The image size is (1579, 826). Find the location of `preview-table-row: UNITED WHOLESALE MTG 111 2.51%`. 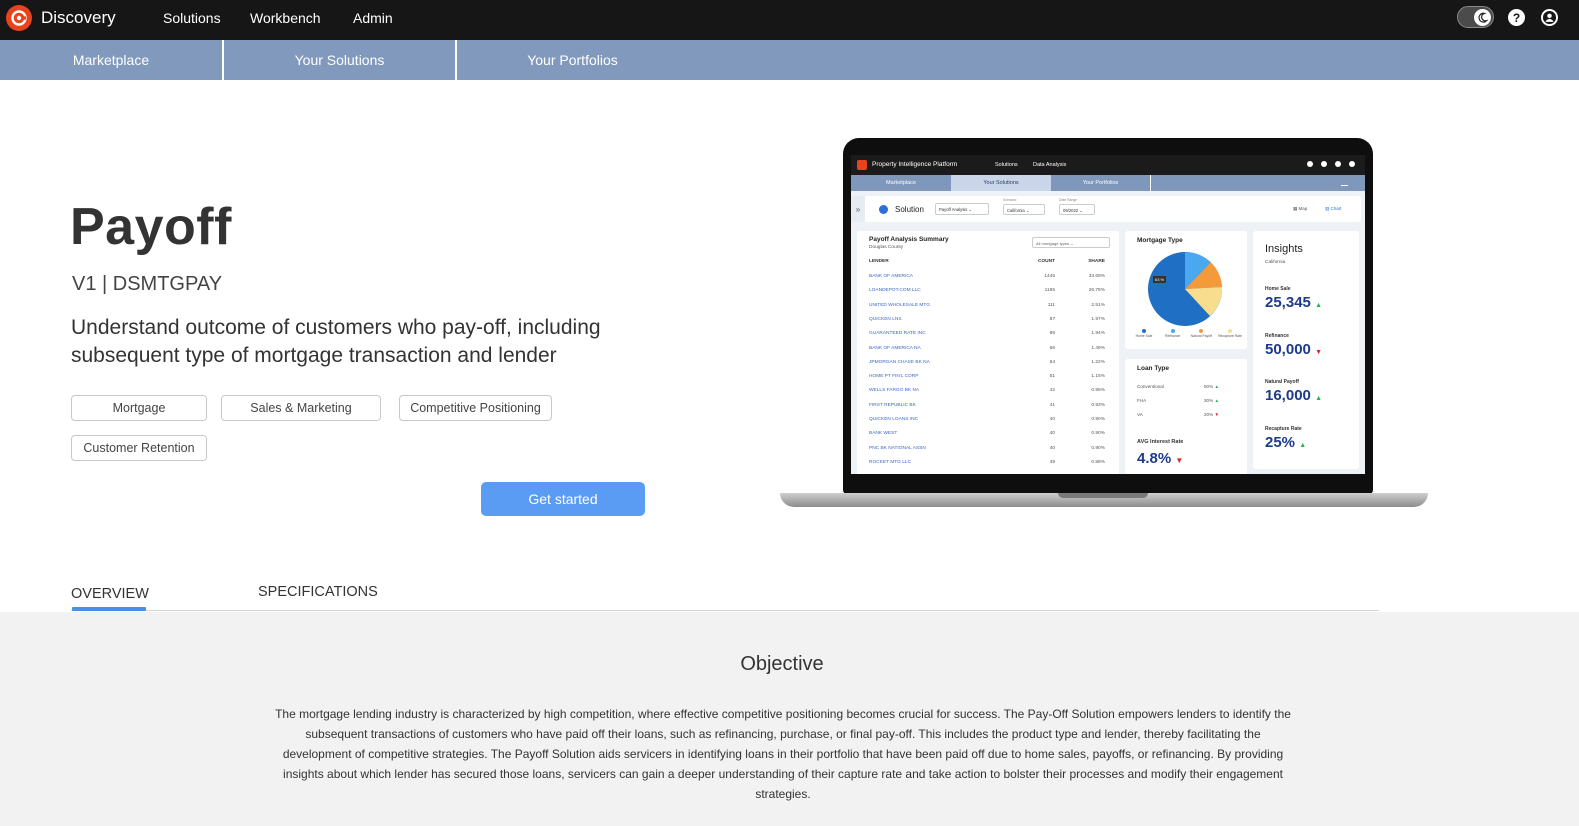

preview-table-row: UNITED WHOLESALE MTG 111 2.51% is located at coordinates (989, 310).